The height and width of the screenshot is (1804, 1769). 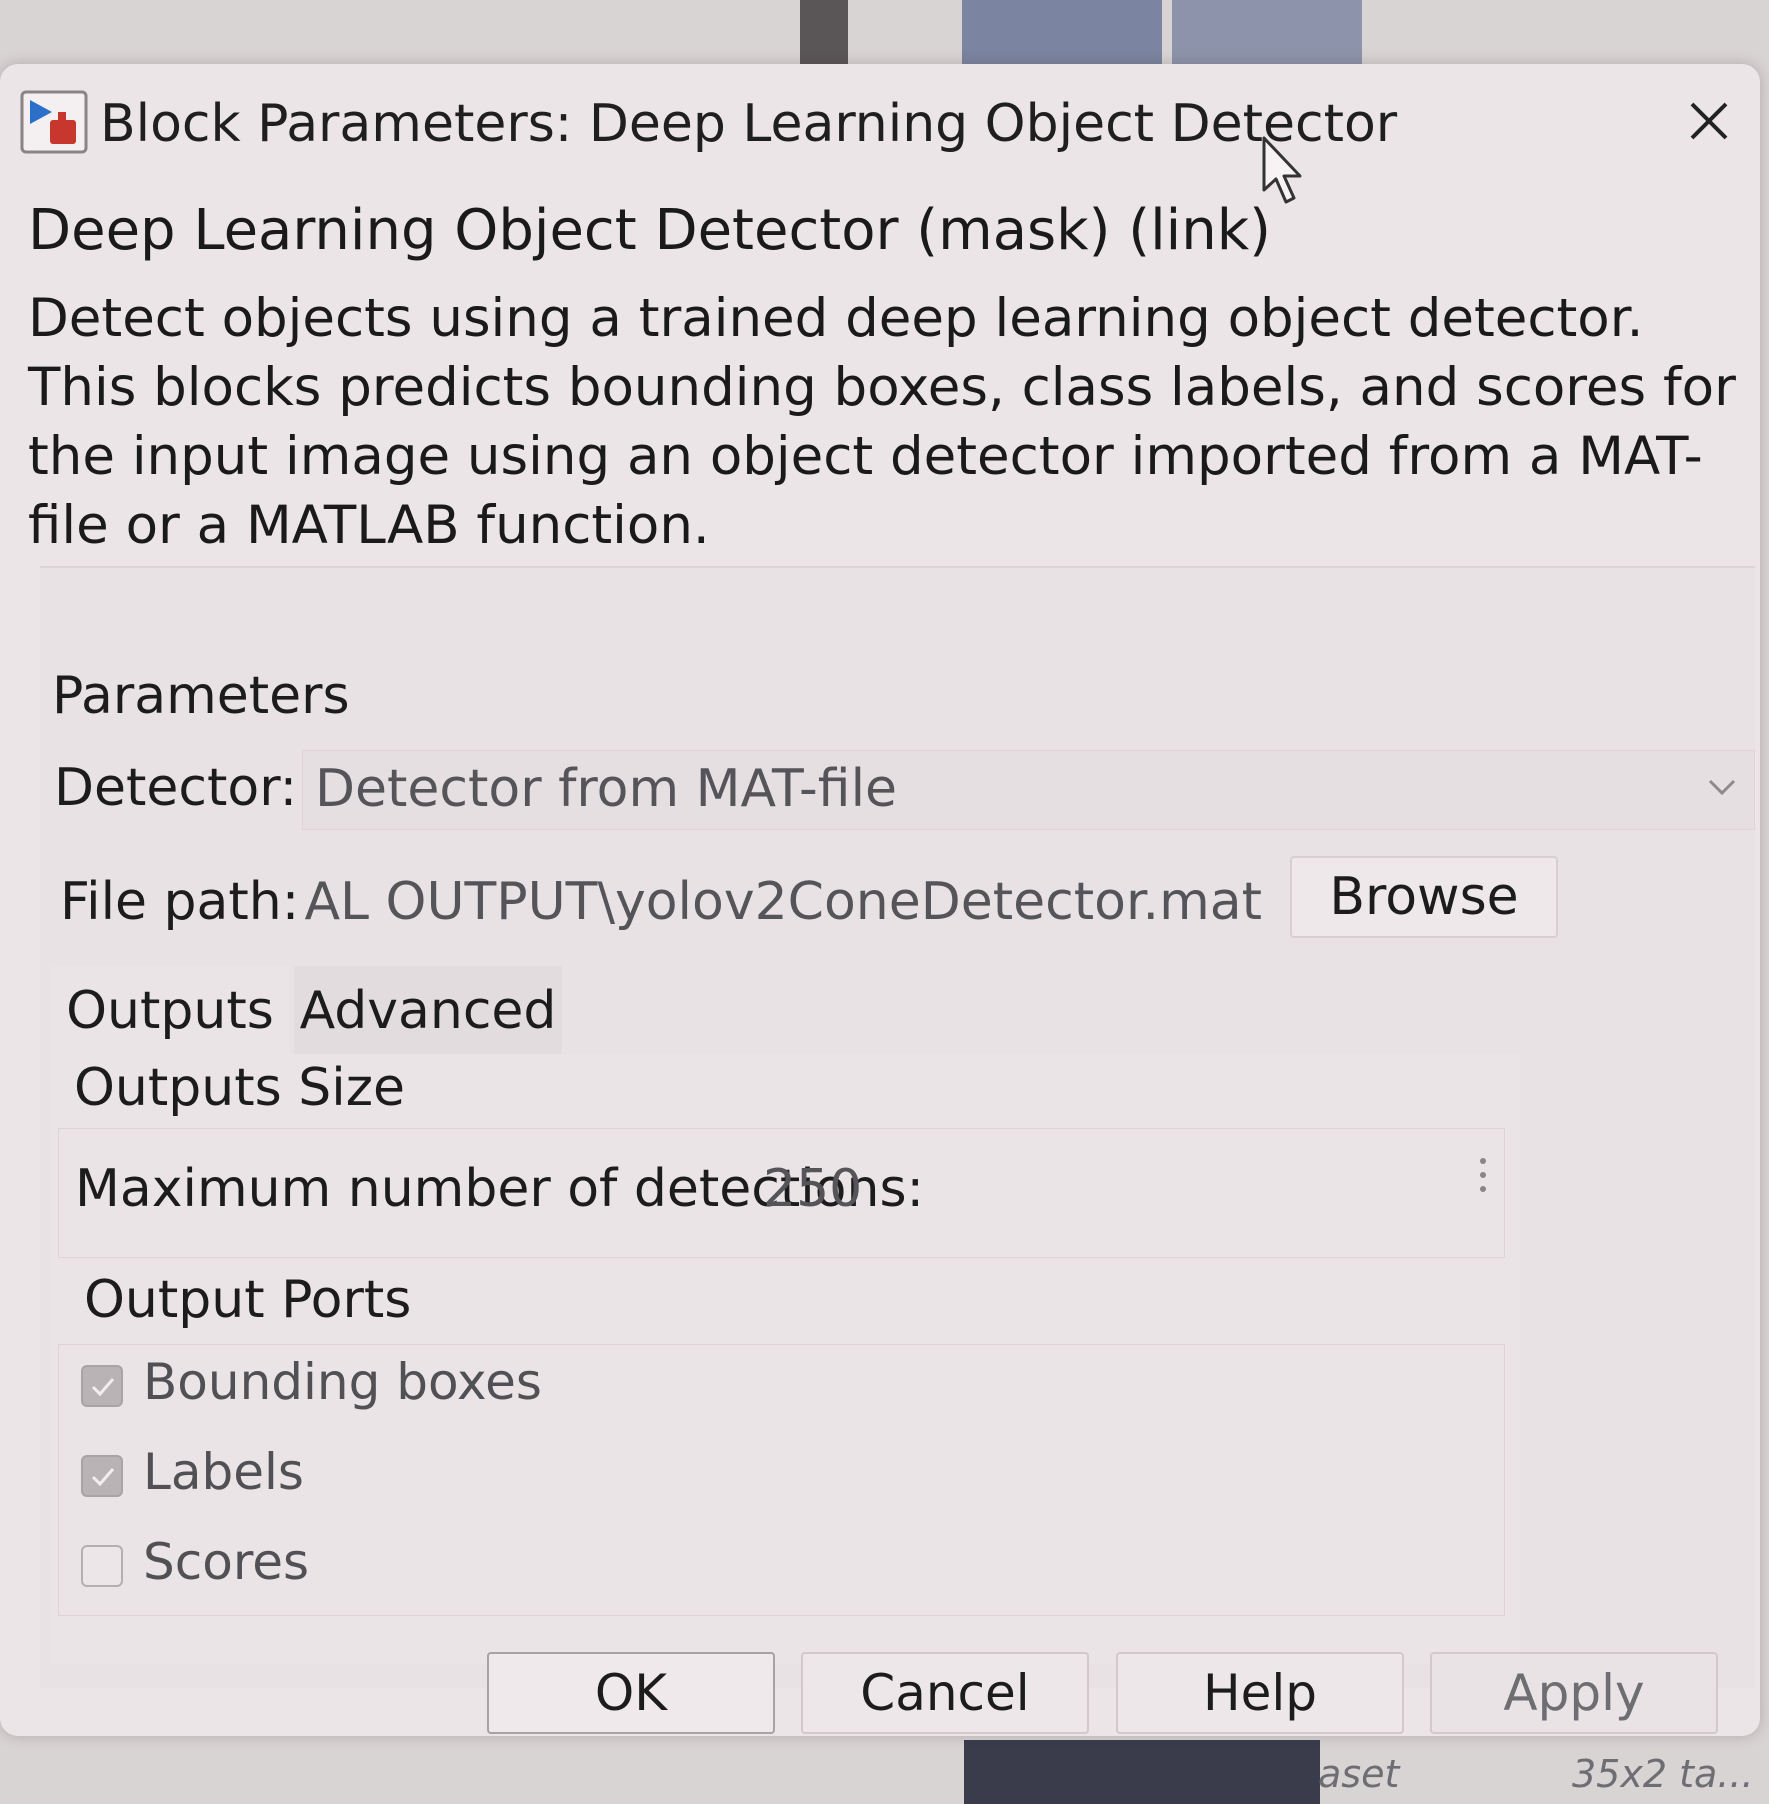 What do you see at coordinates (223, 1472) in the screenshot?
I see `labels-label: Labels` at bounding box center [223, 1472].